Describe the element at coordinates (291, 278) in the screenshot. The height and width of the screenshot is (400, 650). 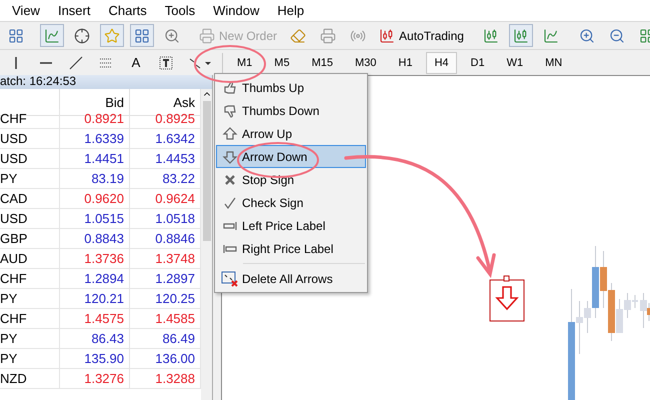
I see `menu-item: Delete All Arrows` at that location.